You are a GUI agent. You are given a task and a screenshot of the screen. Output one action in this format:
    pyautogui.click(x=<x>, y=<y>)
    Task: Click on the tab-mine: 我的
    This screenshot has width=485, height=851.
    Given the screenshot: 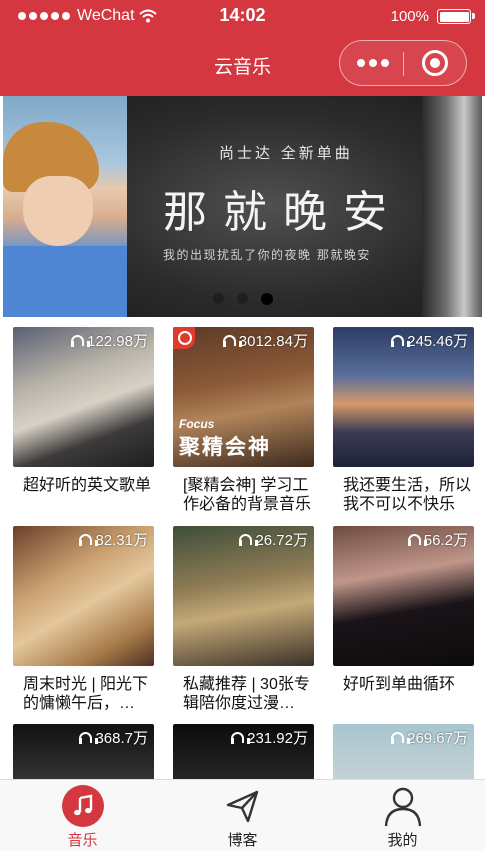 What is the action you would take?
    pyautogui.click(x=402, y=815)
    